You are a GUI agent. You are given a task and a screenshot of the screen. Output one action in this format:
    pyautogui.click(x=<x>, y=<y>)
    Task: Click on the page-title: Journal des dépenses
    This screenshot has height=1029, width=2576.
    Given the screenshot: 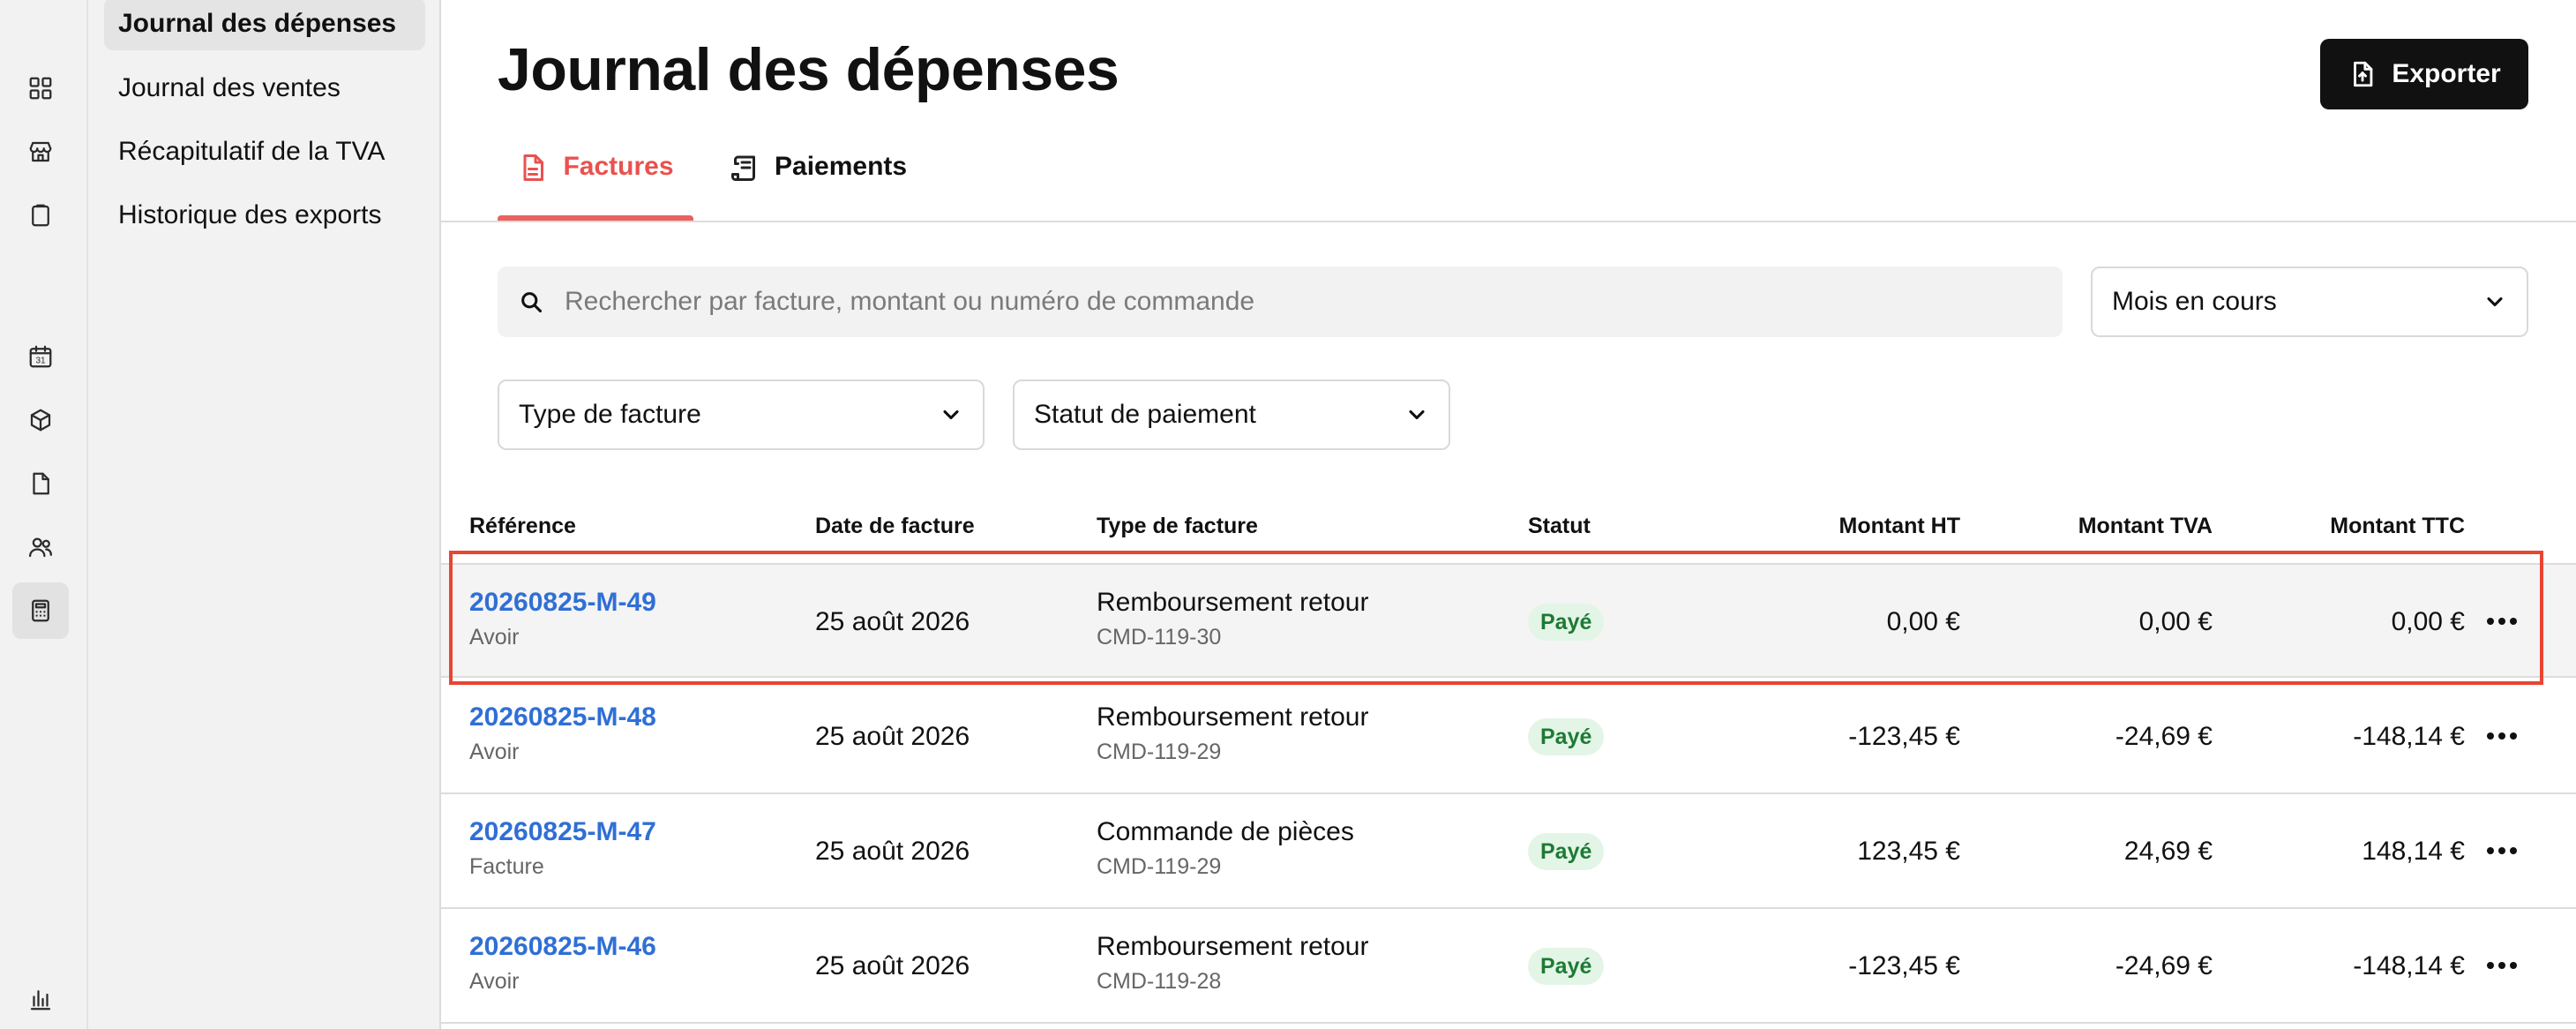 What is the action you would take?
    pyautogui.click(x=809, y=70)
    